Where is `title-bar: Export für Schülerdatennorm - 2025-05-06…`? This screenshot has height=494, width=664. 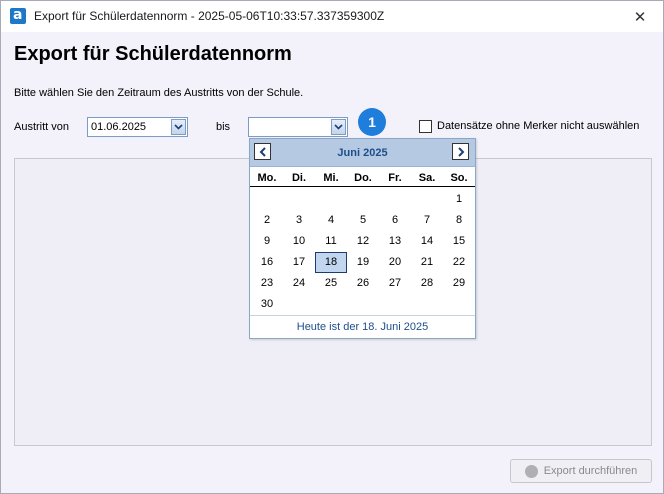 title-bar: Export für Schülerdatennorm - 2025-05-06… is located at coordinates (332, 16).